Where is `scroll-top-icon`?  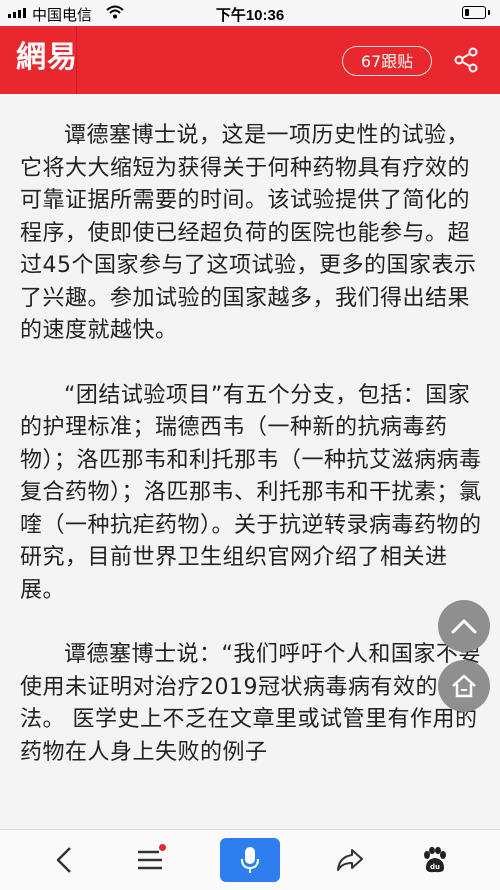 scroll-top-icon is located at coordinates (464, 626).